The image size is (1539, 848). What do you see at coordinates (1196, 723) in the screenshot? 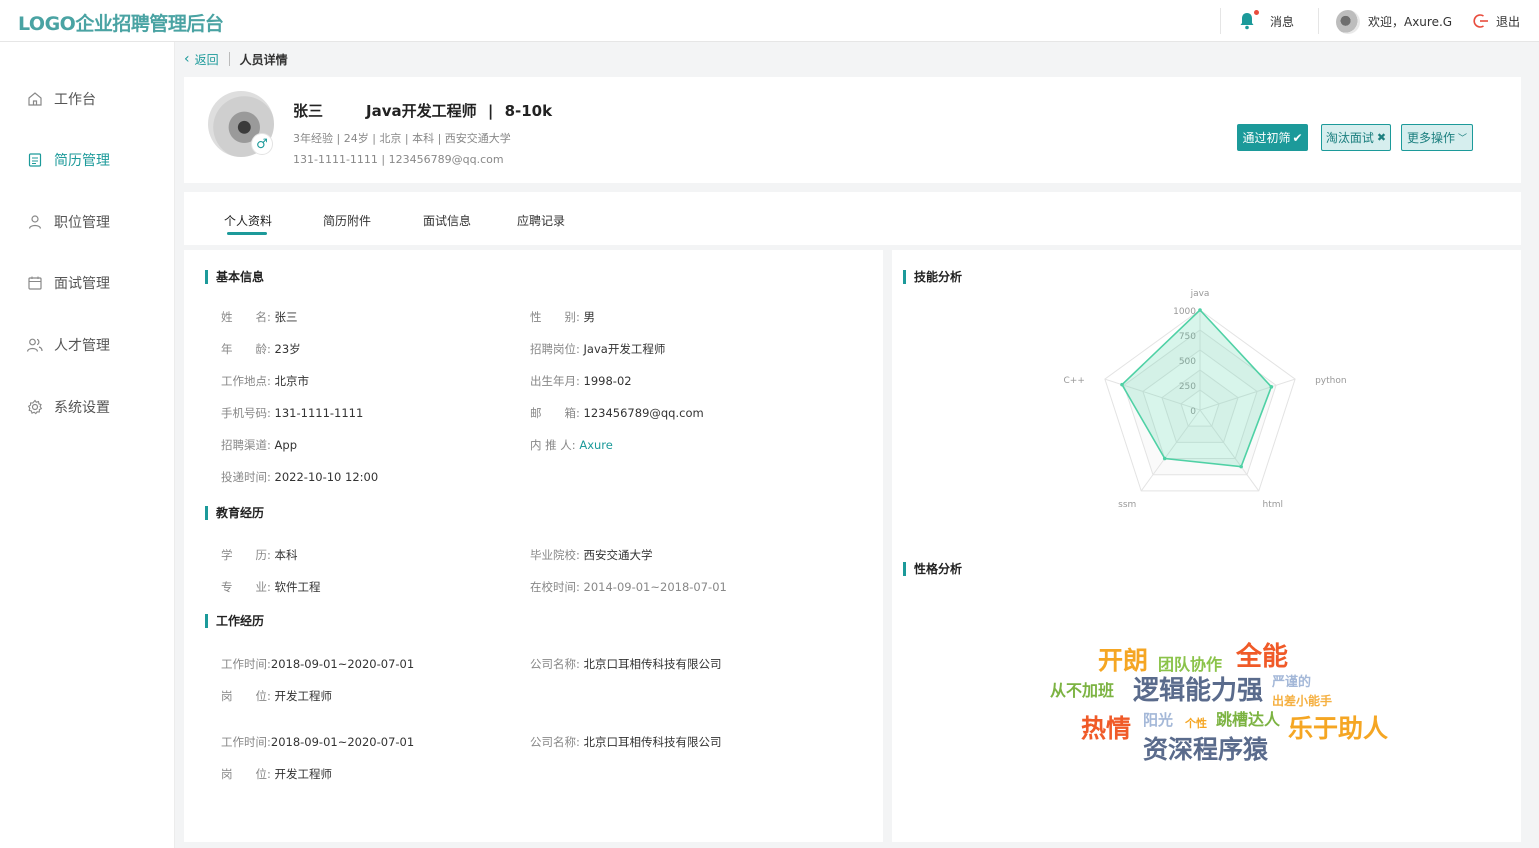
I see `word-cloud-item: 个性` at bounding box center [1196, 723].